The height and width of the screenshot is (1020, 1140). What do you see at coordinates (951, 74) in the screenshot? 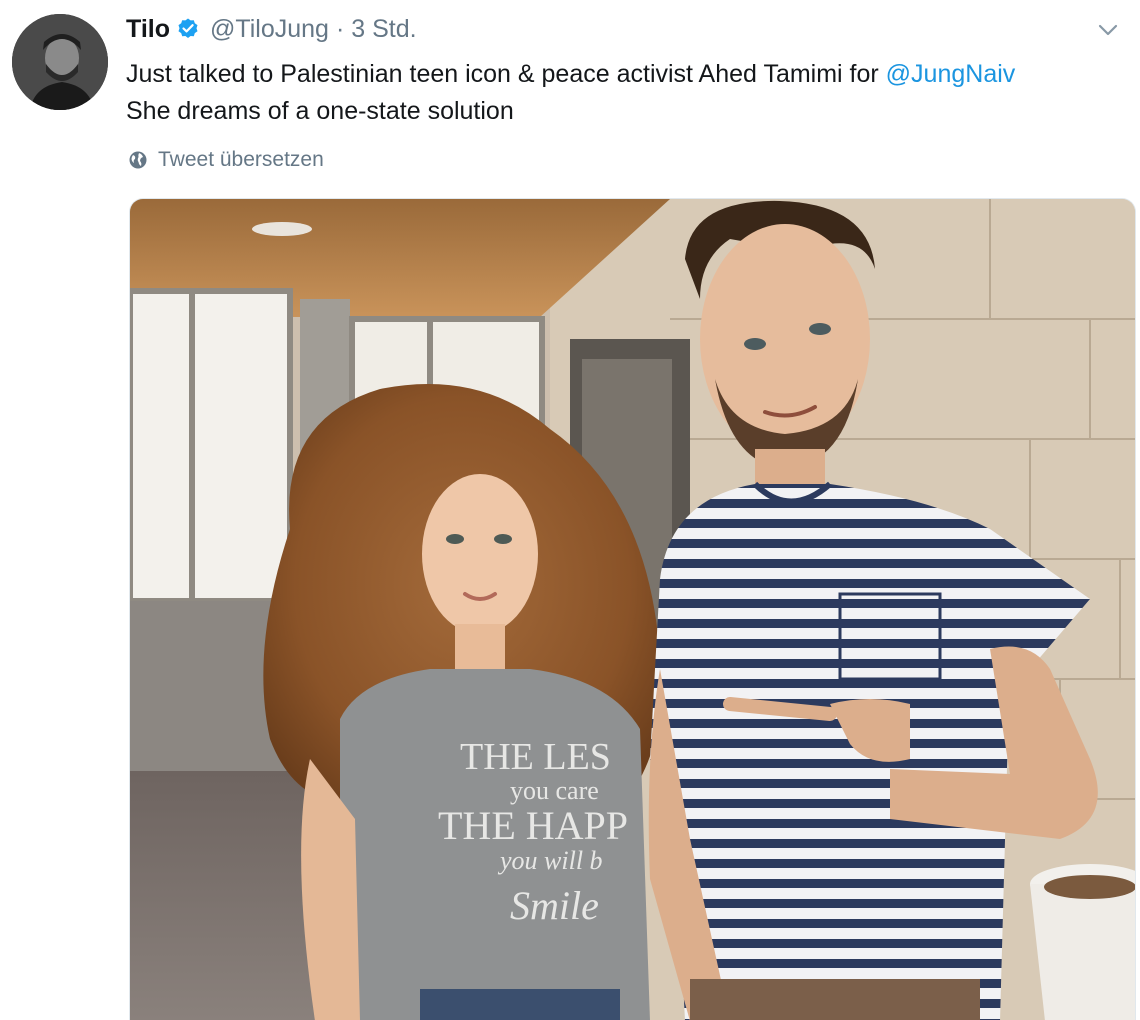
I see `mention-link: @JungNaiv` at bounding box center [951, 74].